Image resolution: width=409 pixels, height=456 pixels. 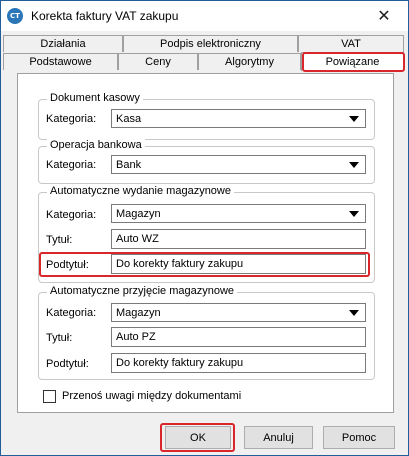 I want to click on tab-podpis-elektroniczny: Podpis elektroniczny, so click(x=210, y=43).